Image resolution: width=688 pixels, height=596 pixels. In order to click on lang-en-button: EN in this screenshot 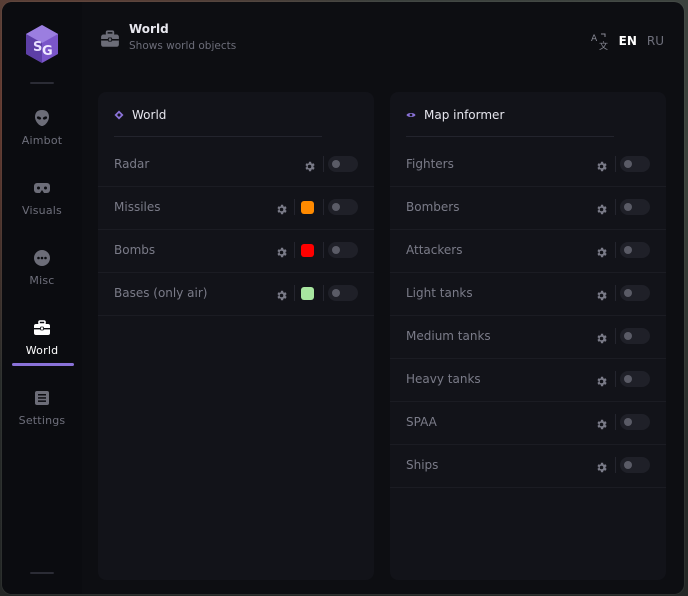, I will do `click(628, 41)`.